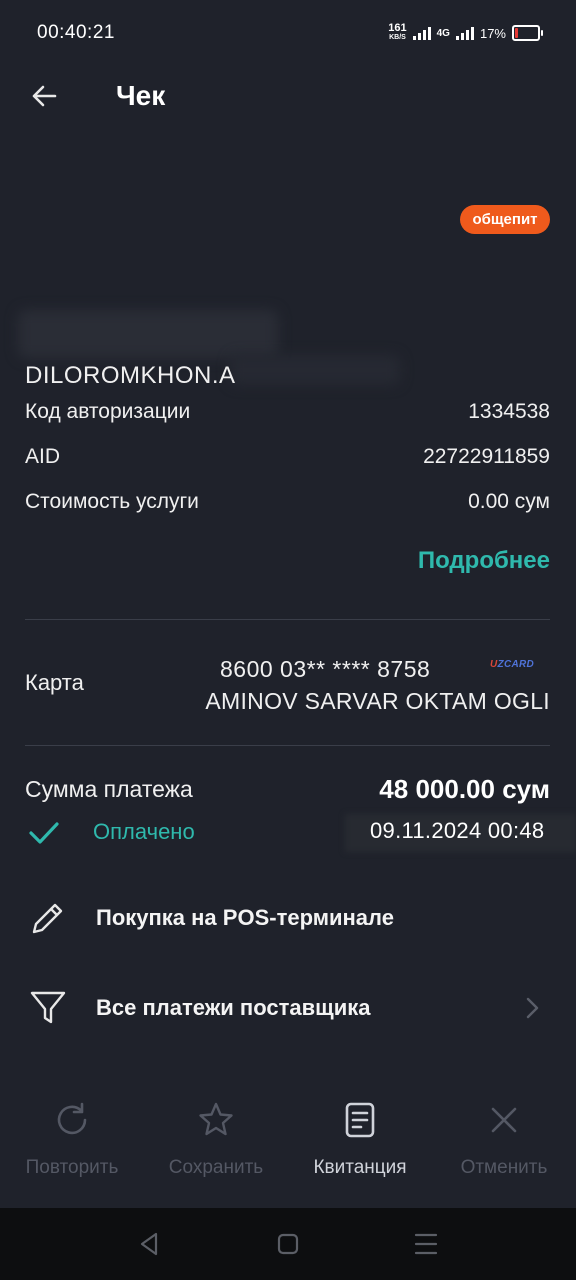  I want to click on auth-code-label: Код авторизации, so click(108, 411).